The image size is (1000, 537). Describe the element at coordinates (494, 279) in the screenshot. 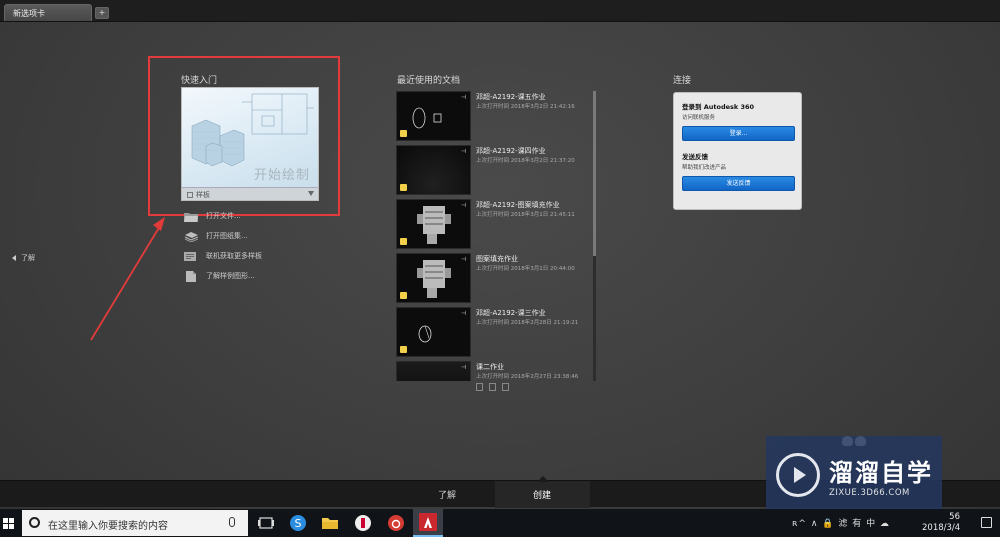

I see `recent-document: ⊣ 图案填充作业 上次打开时间 2018年3月1日 20:44:00` at that location.